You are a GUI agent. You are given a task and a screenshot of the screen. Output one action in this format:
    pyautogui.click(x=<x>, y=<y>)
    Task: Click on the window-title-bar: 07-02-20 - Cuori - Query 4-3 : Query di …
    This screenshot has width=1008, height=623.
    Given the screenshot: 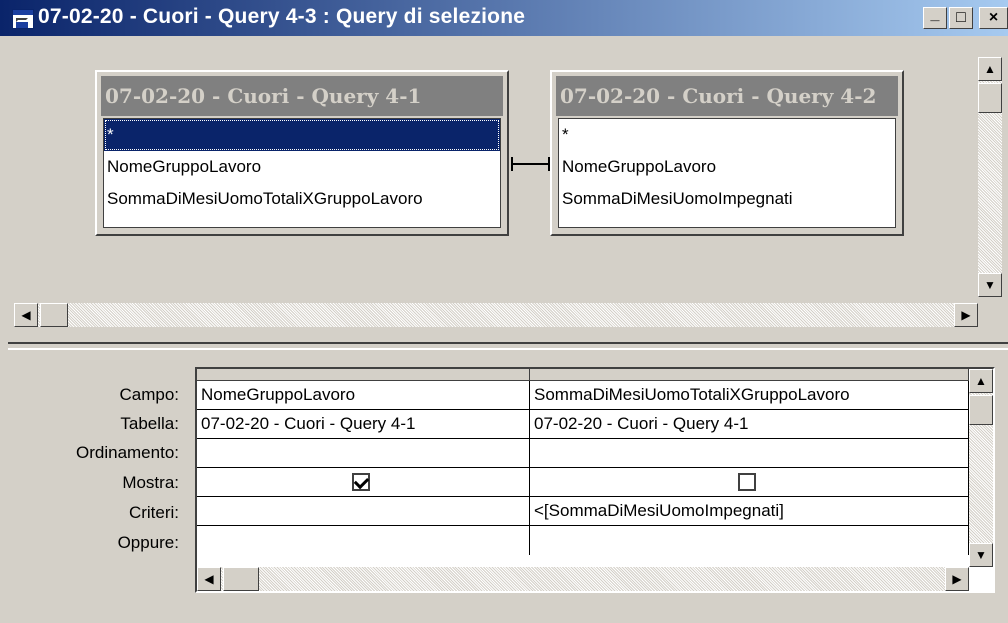 What is the action you would take?
    pyautogui.click(x=504, y=18)
    